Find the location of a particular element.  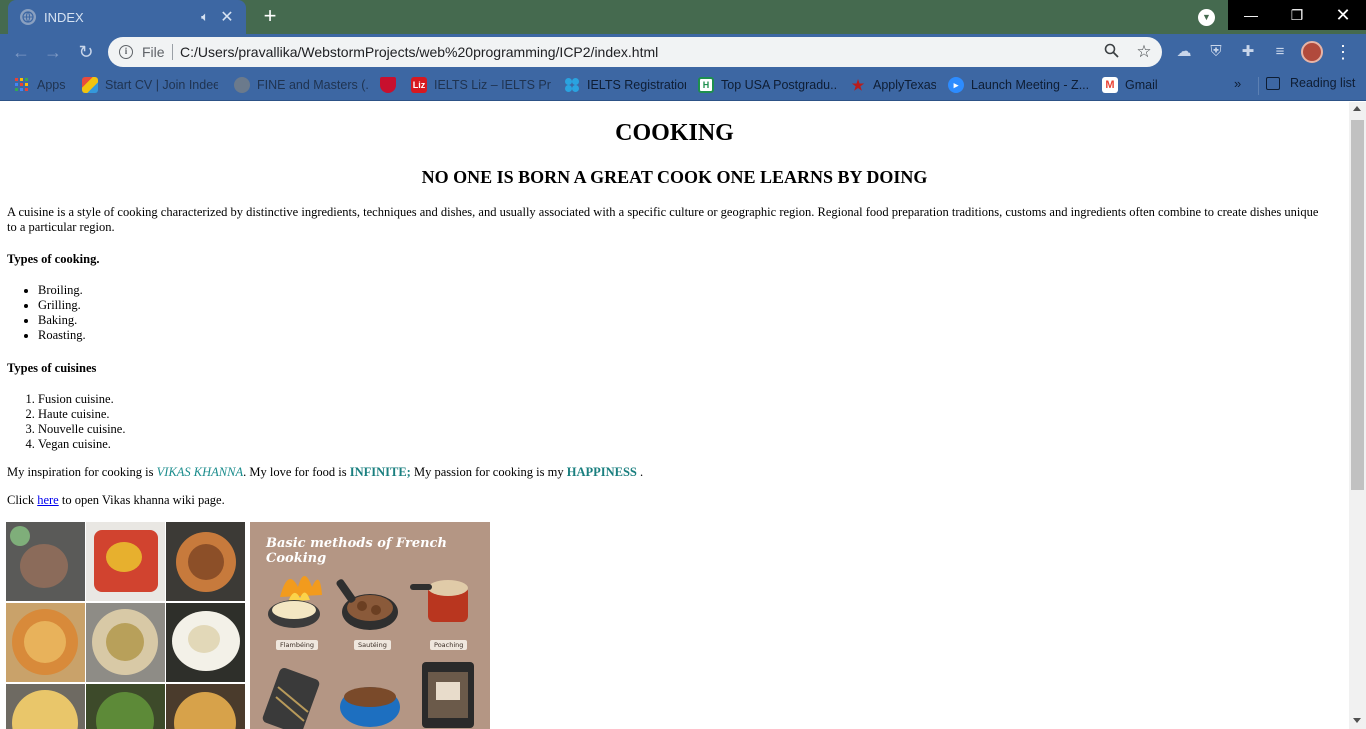

rice-photo is located at coordinates (125, 642).